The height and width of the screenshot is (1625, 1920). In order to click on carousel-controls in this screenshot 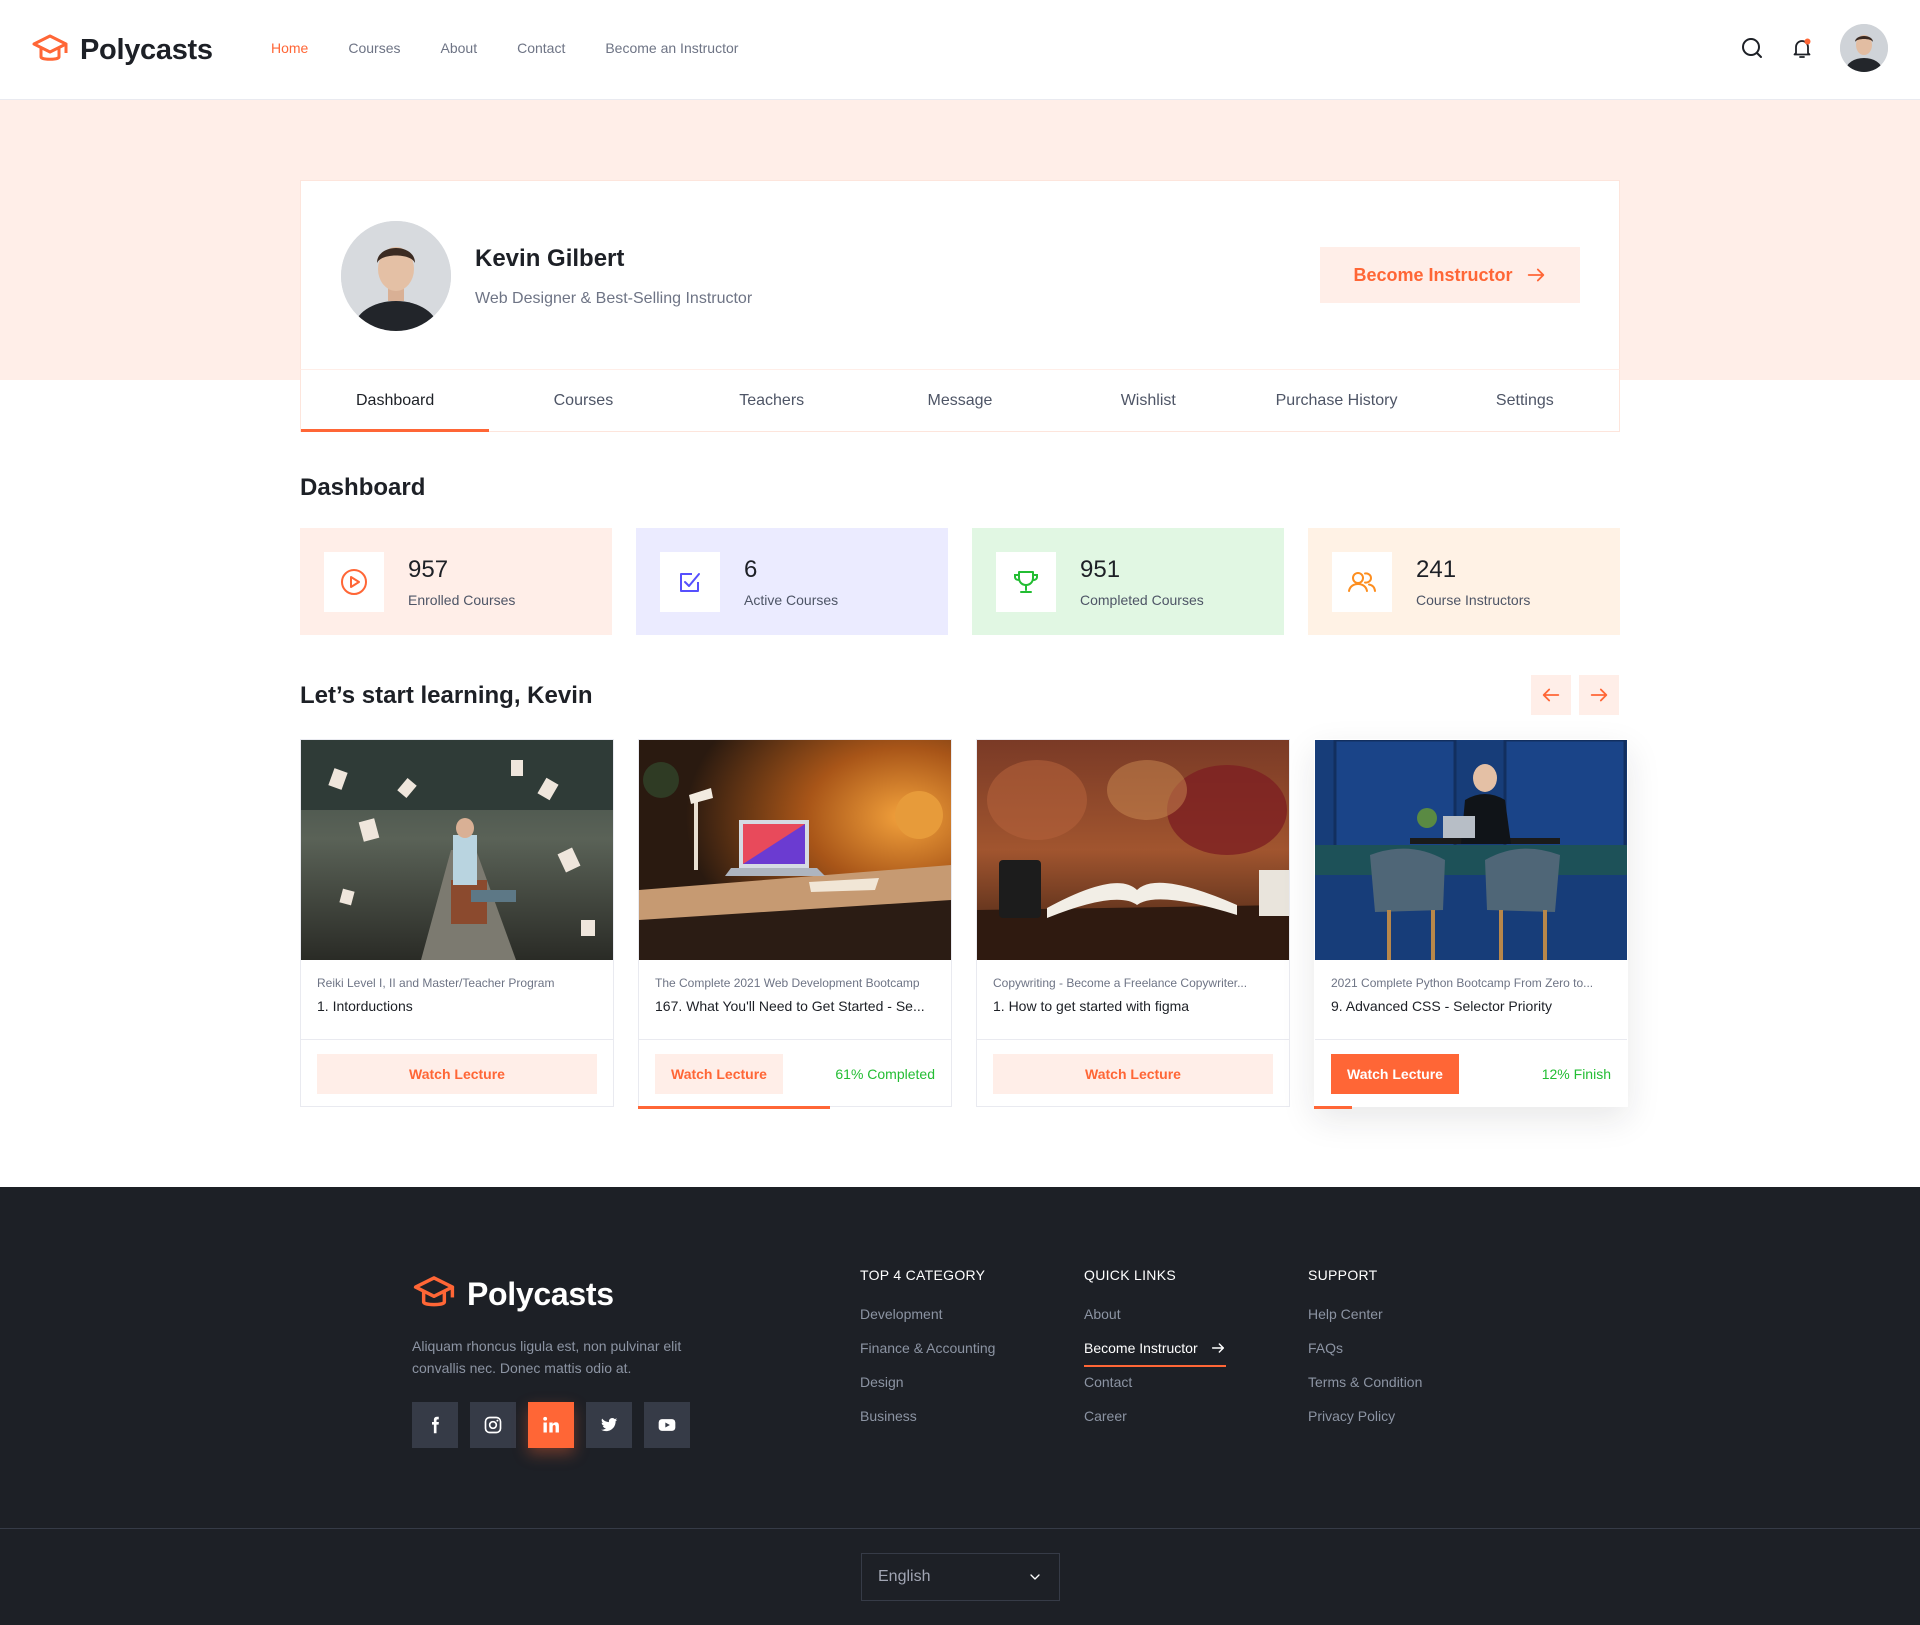, I will do `click(1575, 695)`.